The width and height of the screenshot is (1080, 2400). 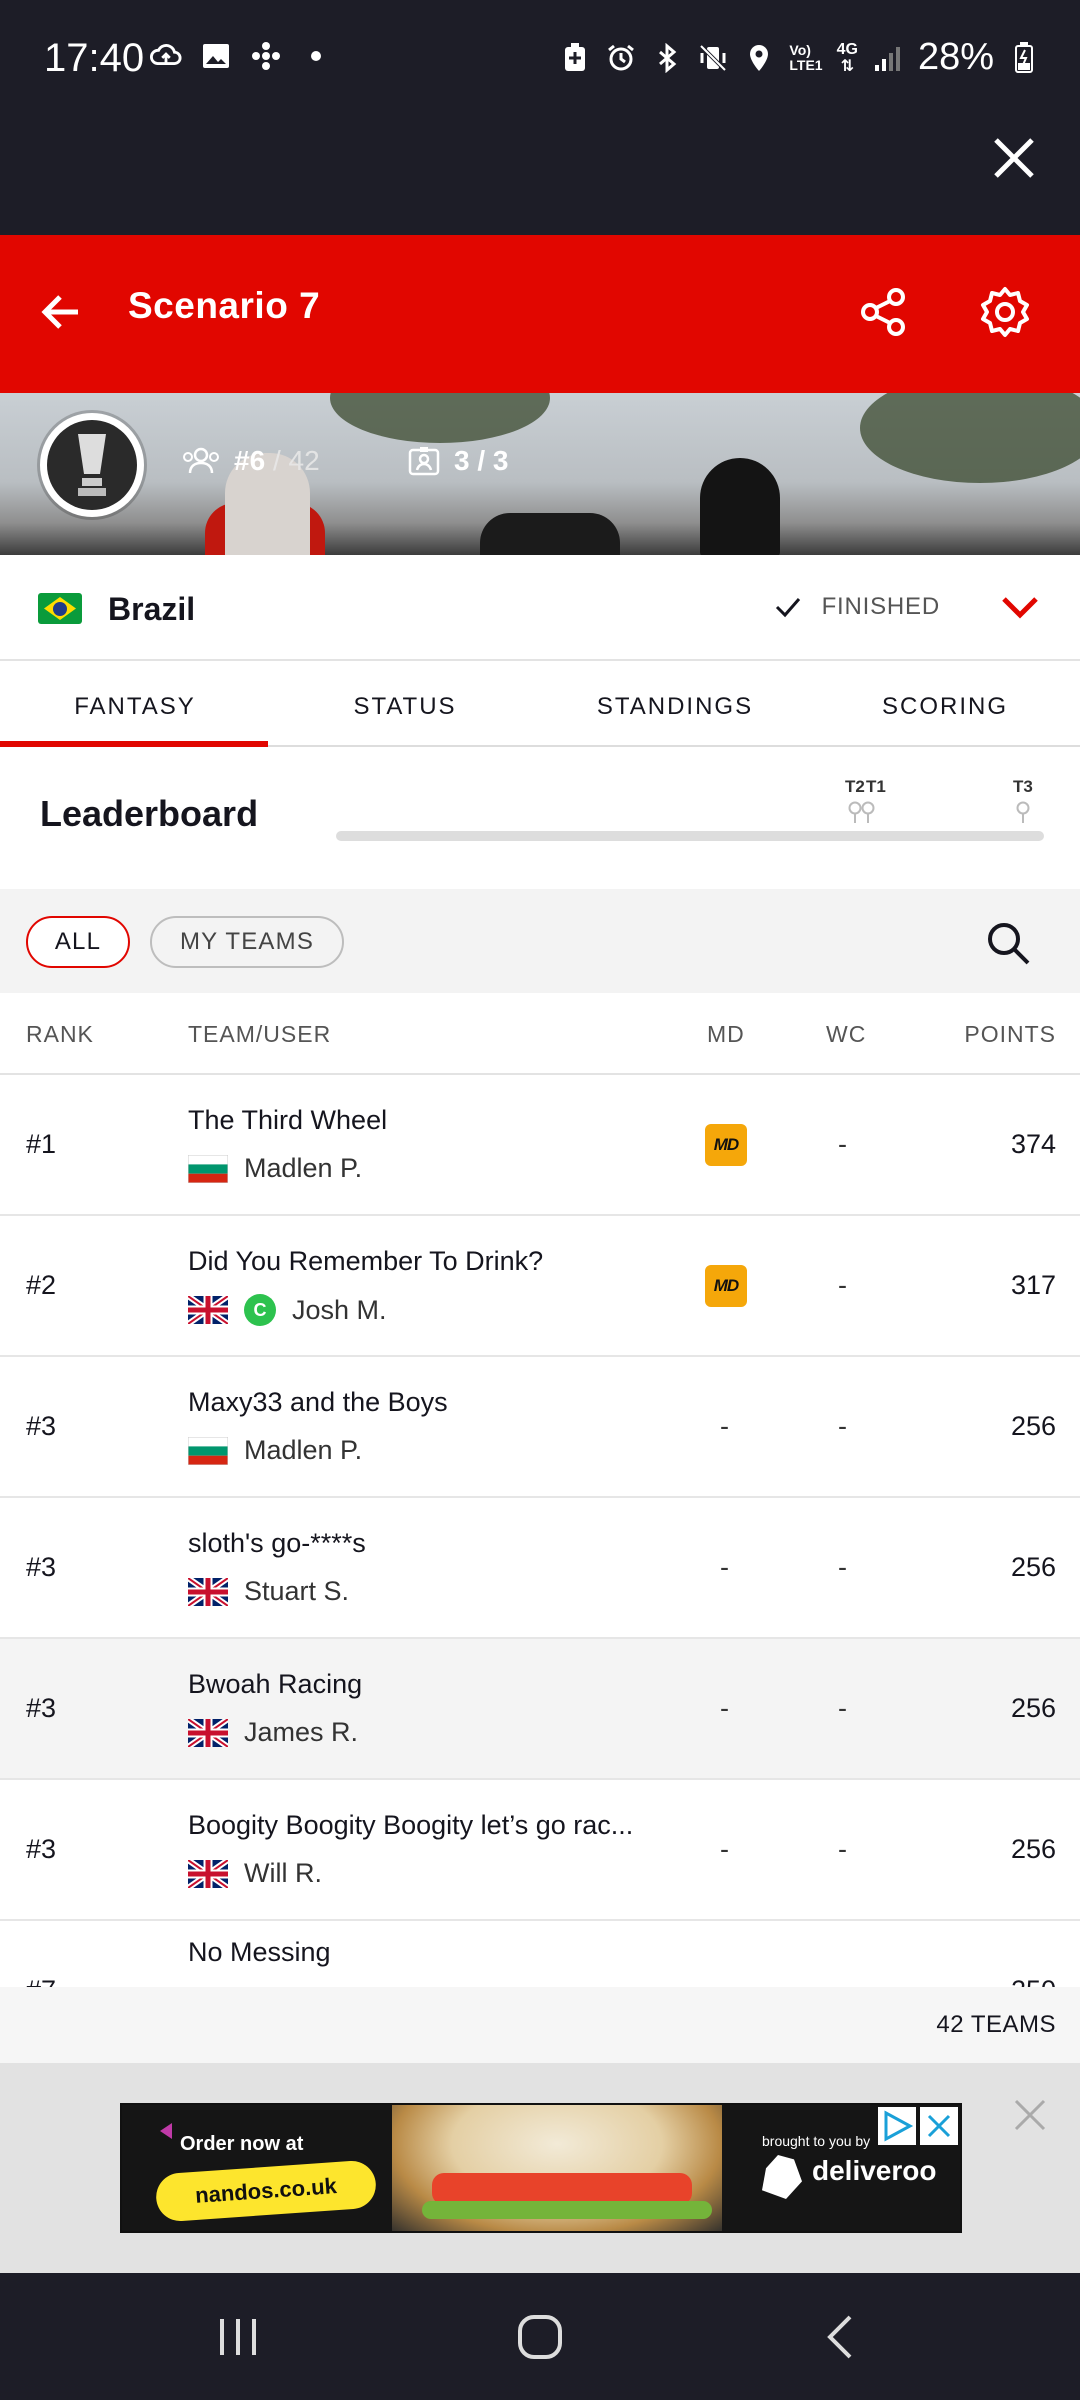 What do you see at coordinates (266, 2191) in the screenshot?
I see `ad-cta-button: nandos.co.uk` at bounding box center [266, 2191].